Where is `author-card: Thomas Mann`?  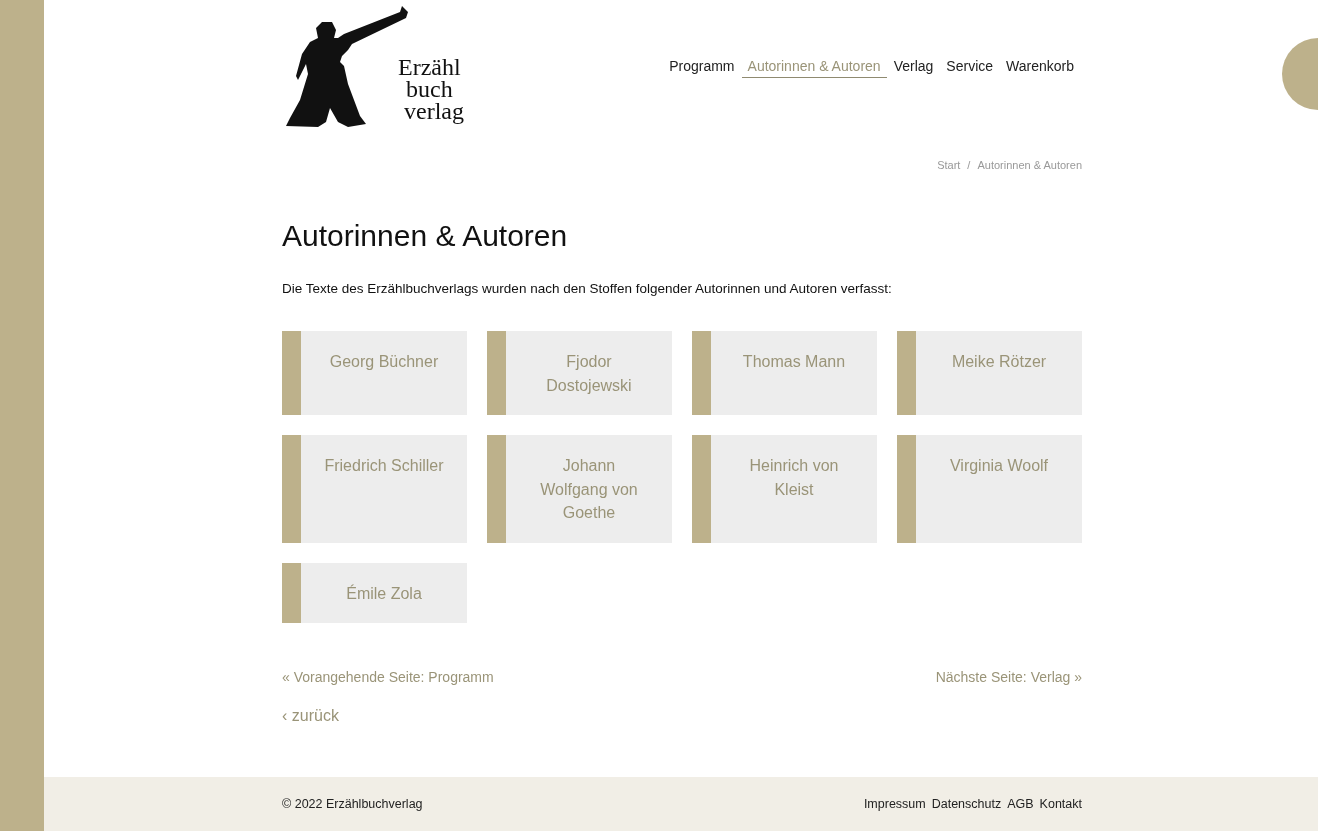
author-card: Thomas Mann is located at coordinates (784, 373).